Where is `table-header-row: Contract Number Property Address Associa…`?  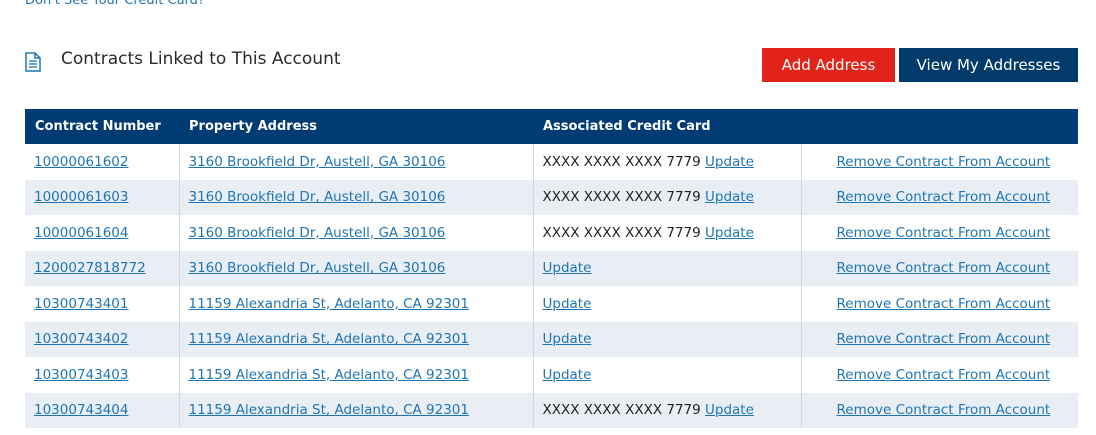
table-header-row: Contract Number Property Address Associa… is located at coordinates (551, 126).